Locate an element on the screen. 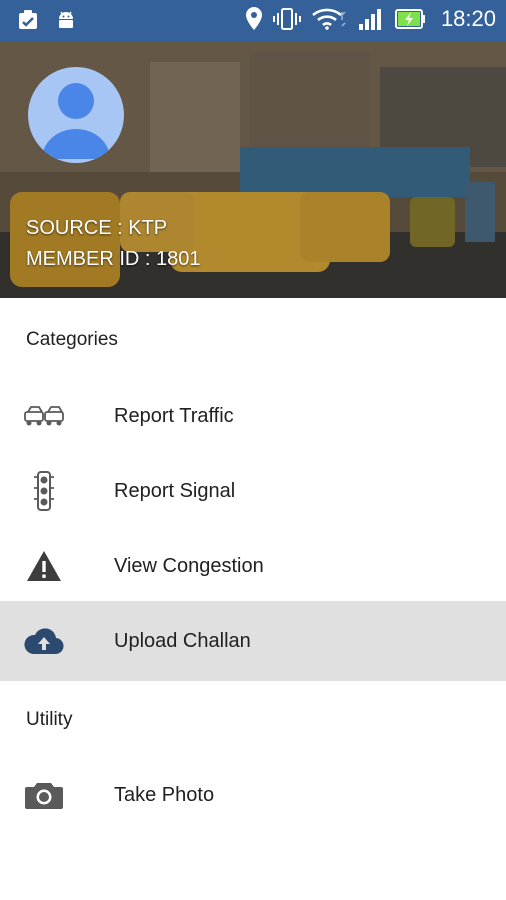 The height and width of the screenshot is (900, 506). user-avatar is located at coordinates (76, 115).